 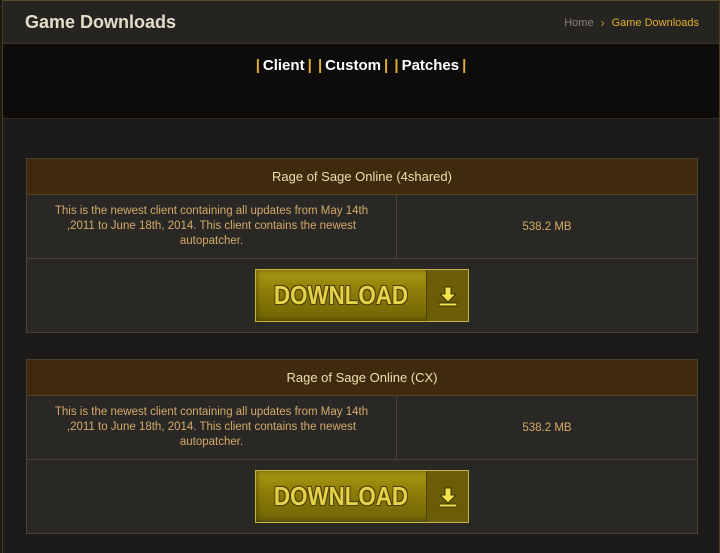 What do you see at coordinates (101, 22) in the screenshot?
I see `page-title: Game Downloads` at bounding box center [101, 22].